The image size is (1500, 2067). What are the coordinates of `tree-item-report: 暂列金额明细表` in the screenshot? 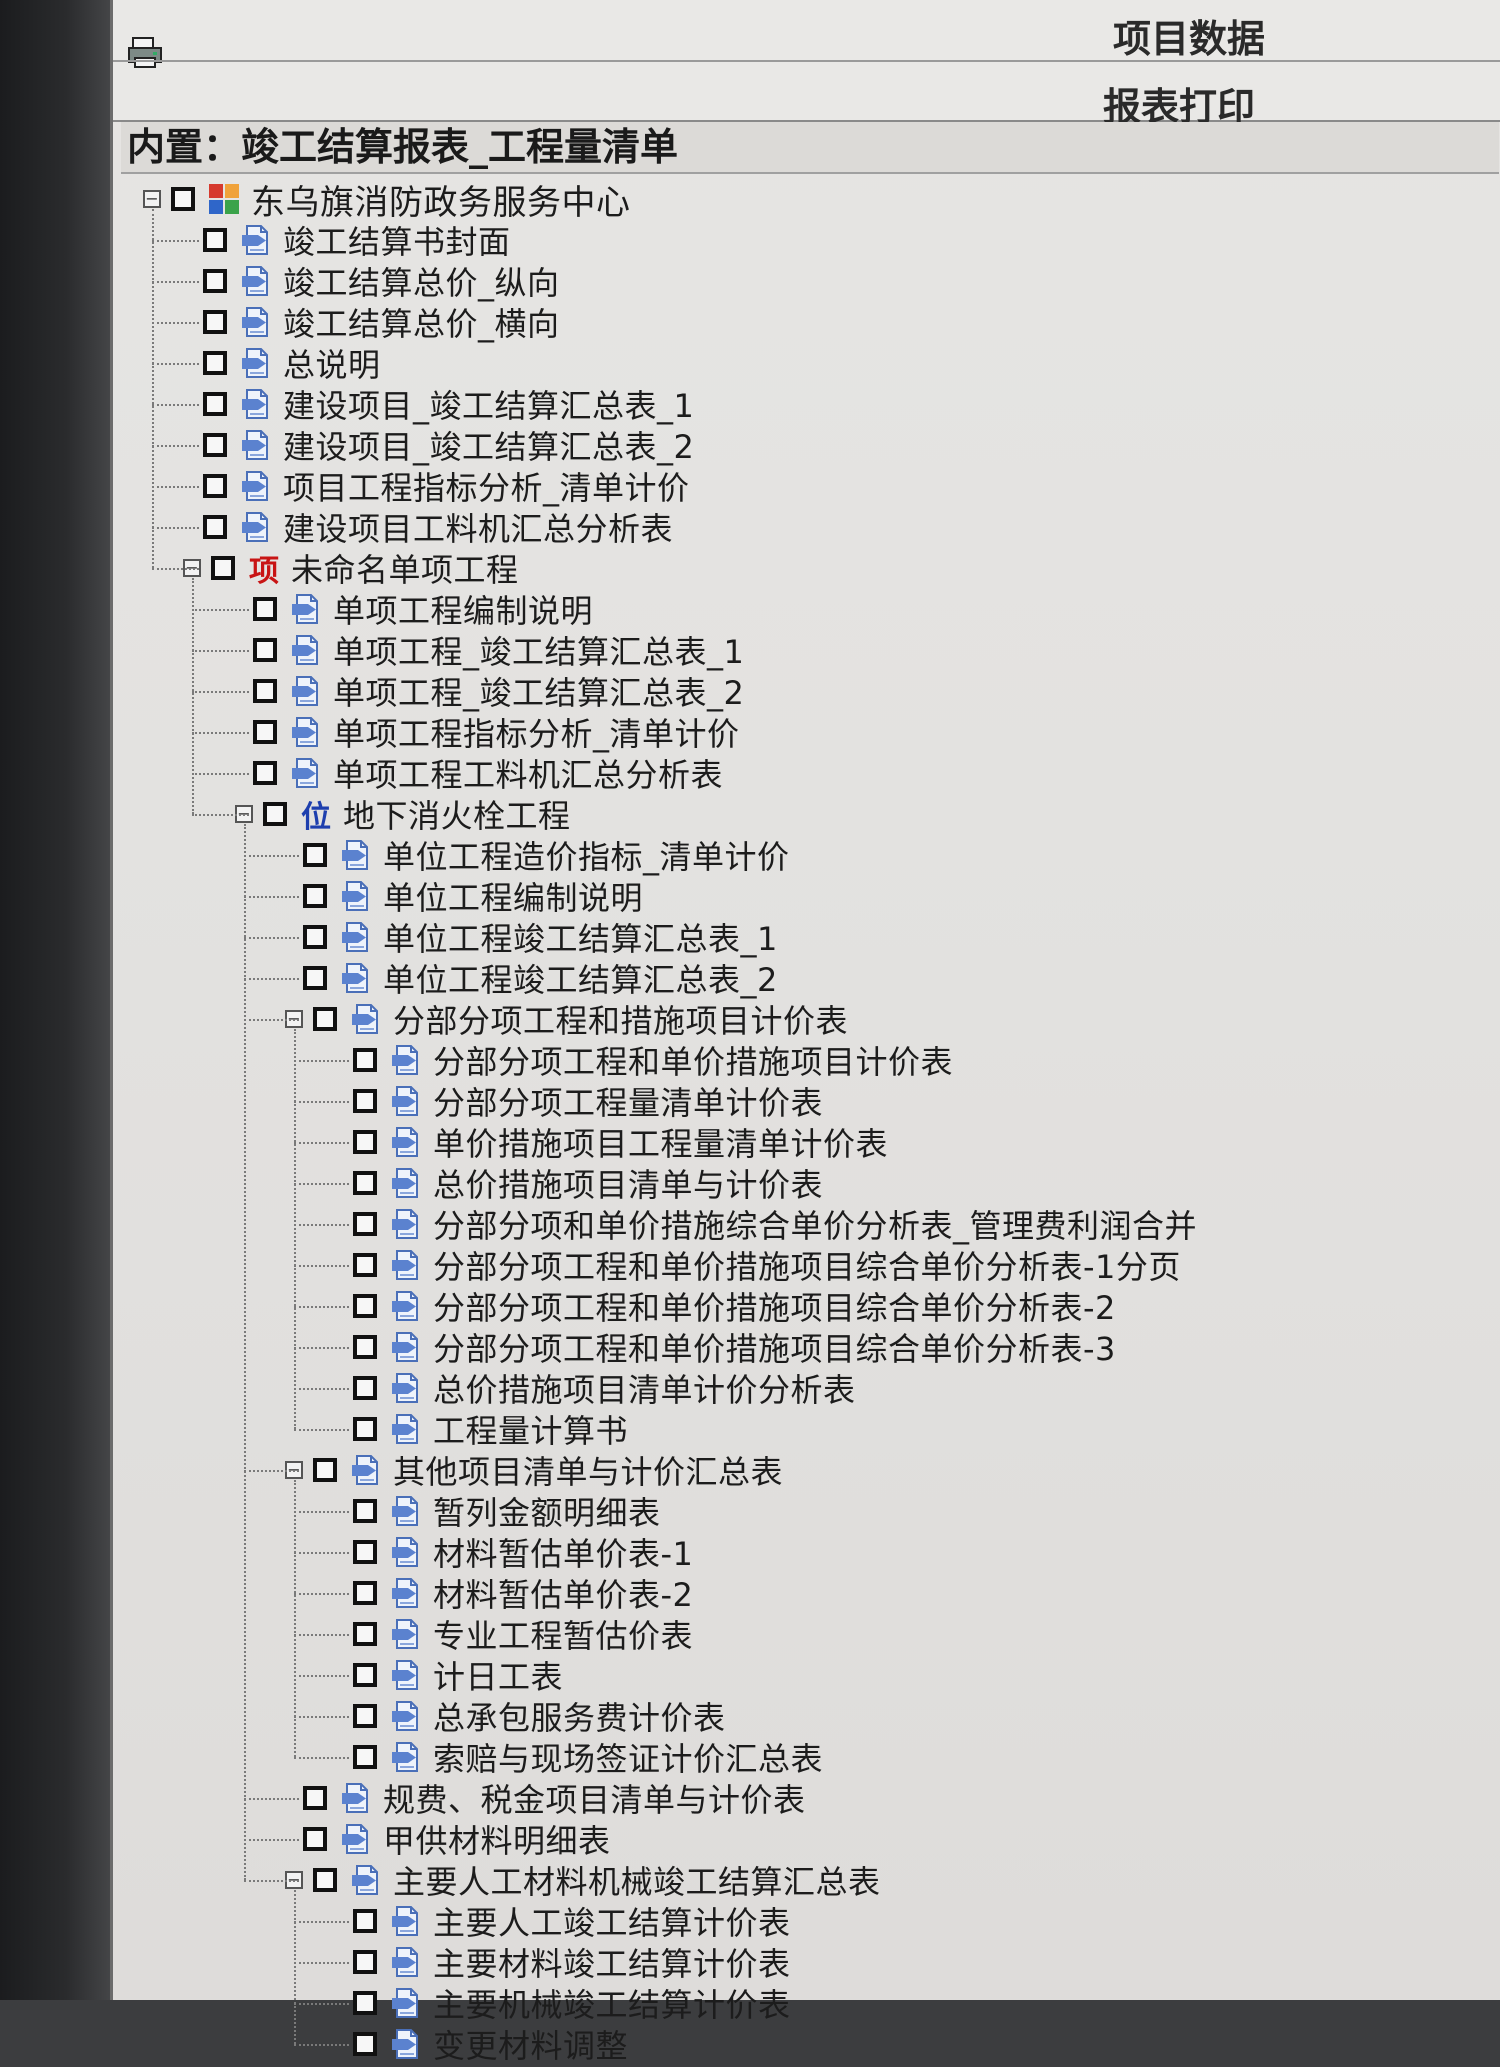 It's located at (507, 1512).